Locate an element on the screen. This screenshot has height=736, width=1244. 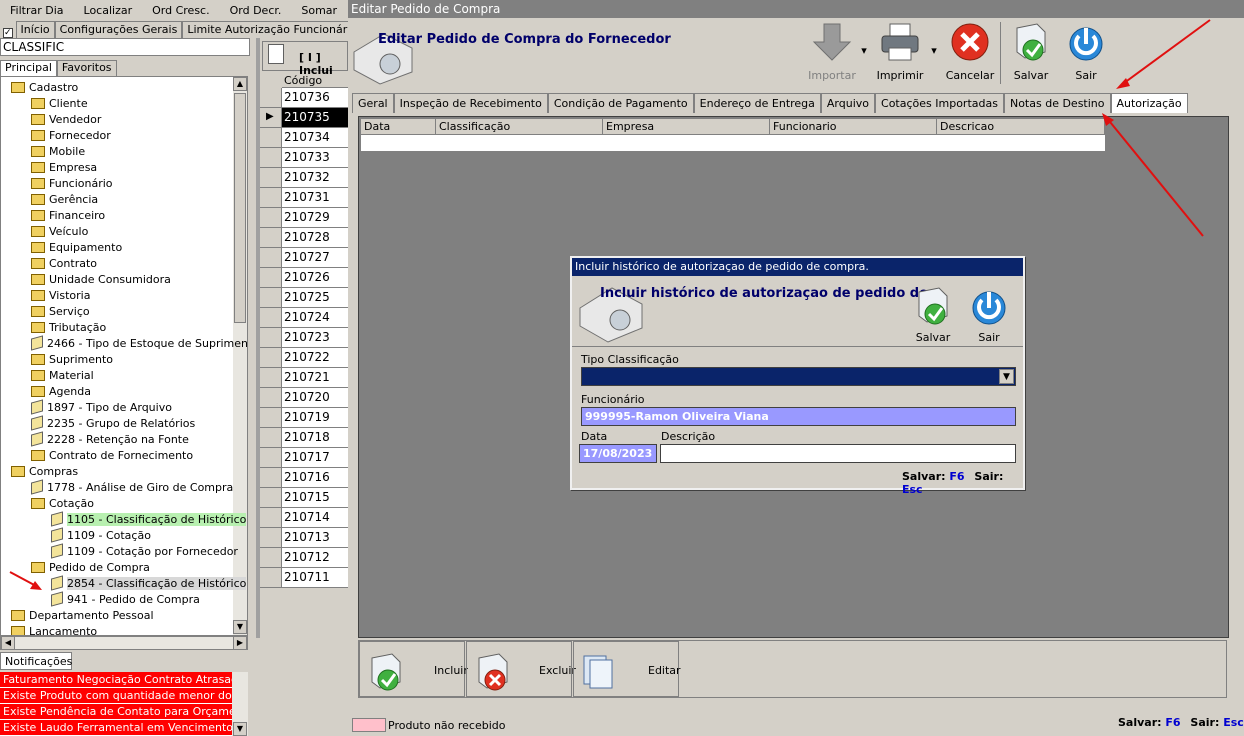
chevron-down-icon: ▼ is located at coordinates (1006, 376).